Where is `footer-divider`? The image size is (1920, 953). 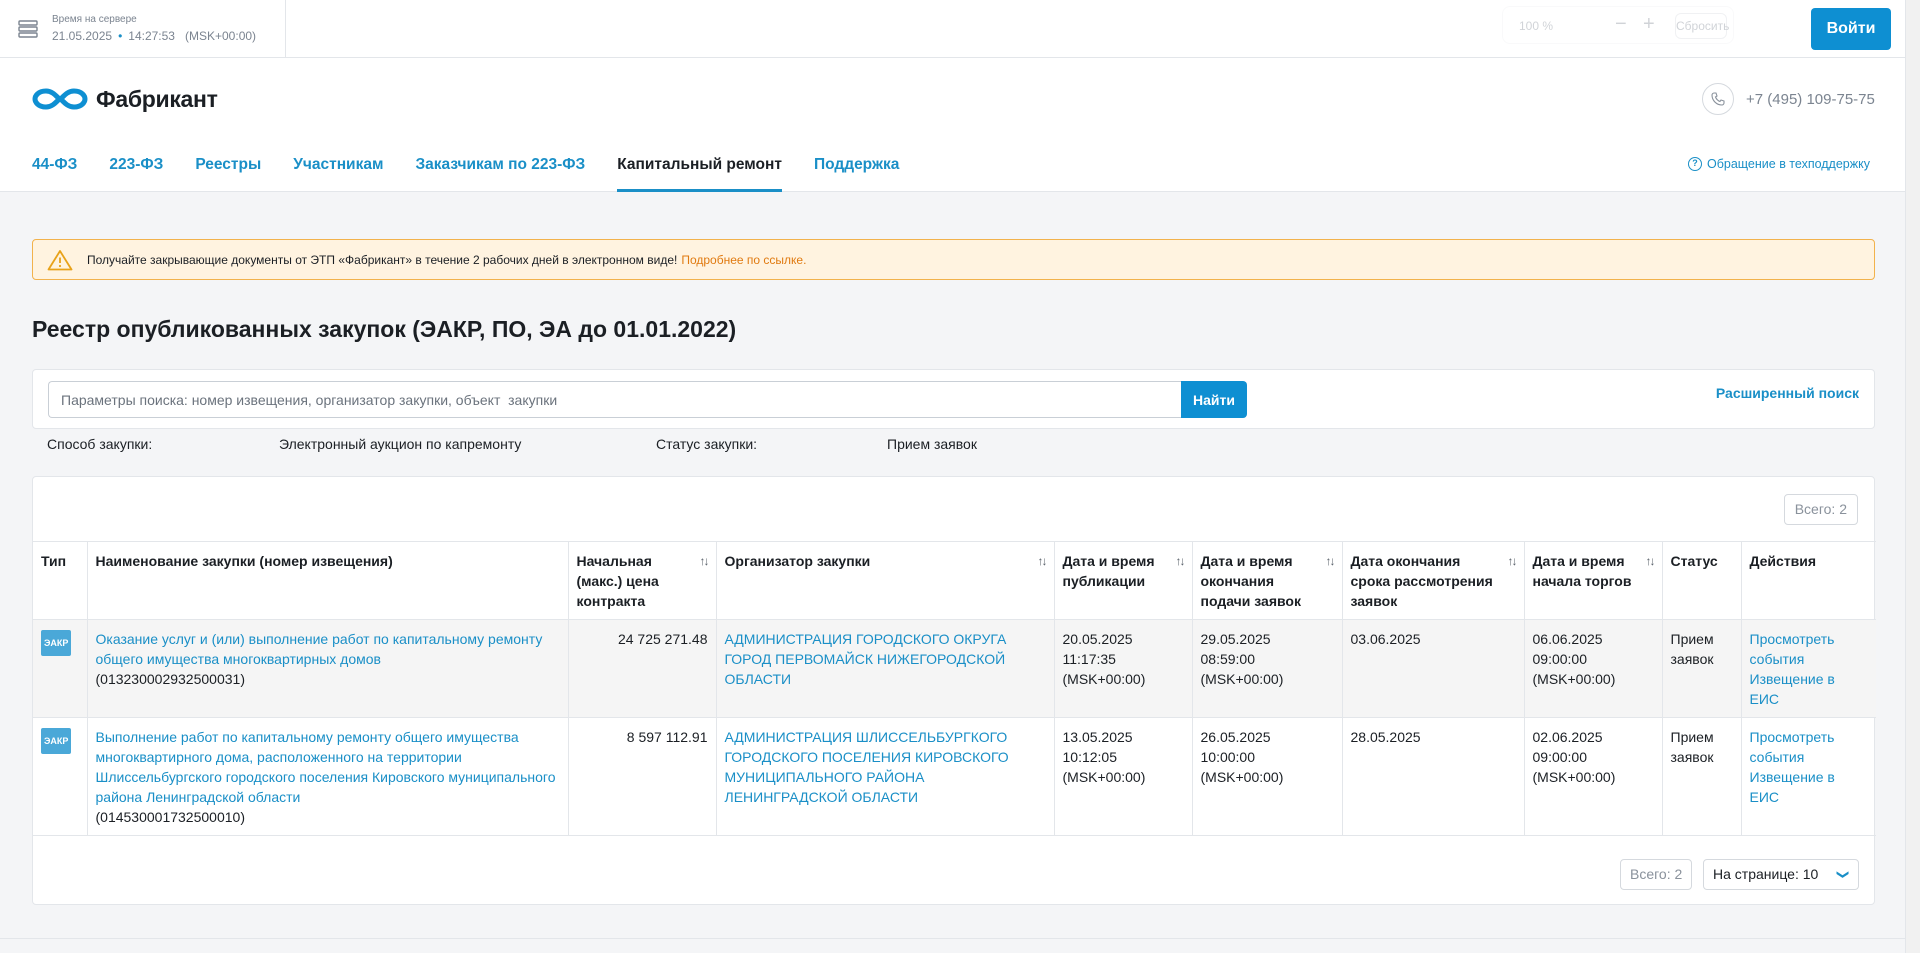 footer-divider is located at coordinates (952, 938).